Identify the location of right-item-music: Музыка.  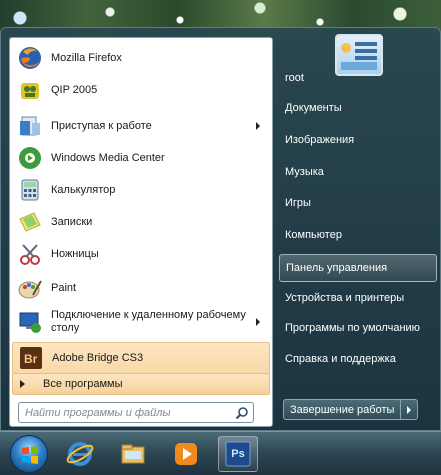
(358, 172).